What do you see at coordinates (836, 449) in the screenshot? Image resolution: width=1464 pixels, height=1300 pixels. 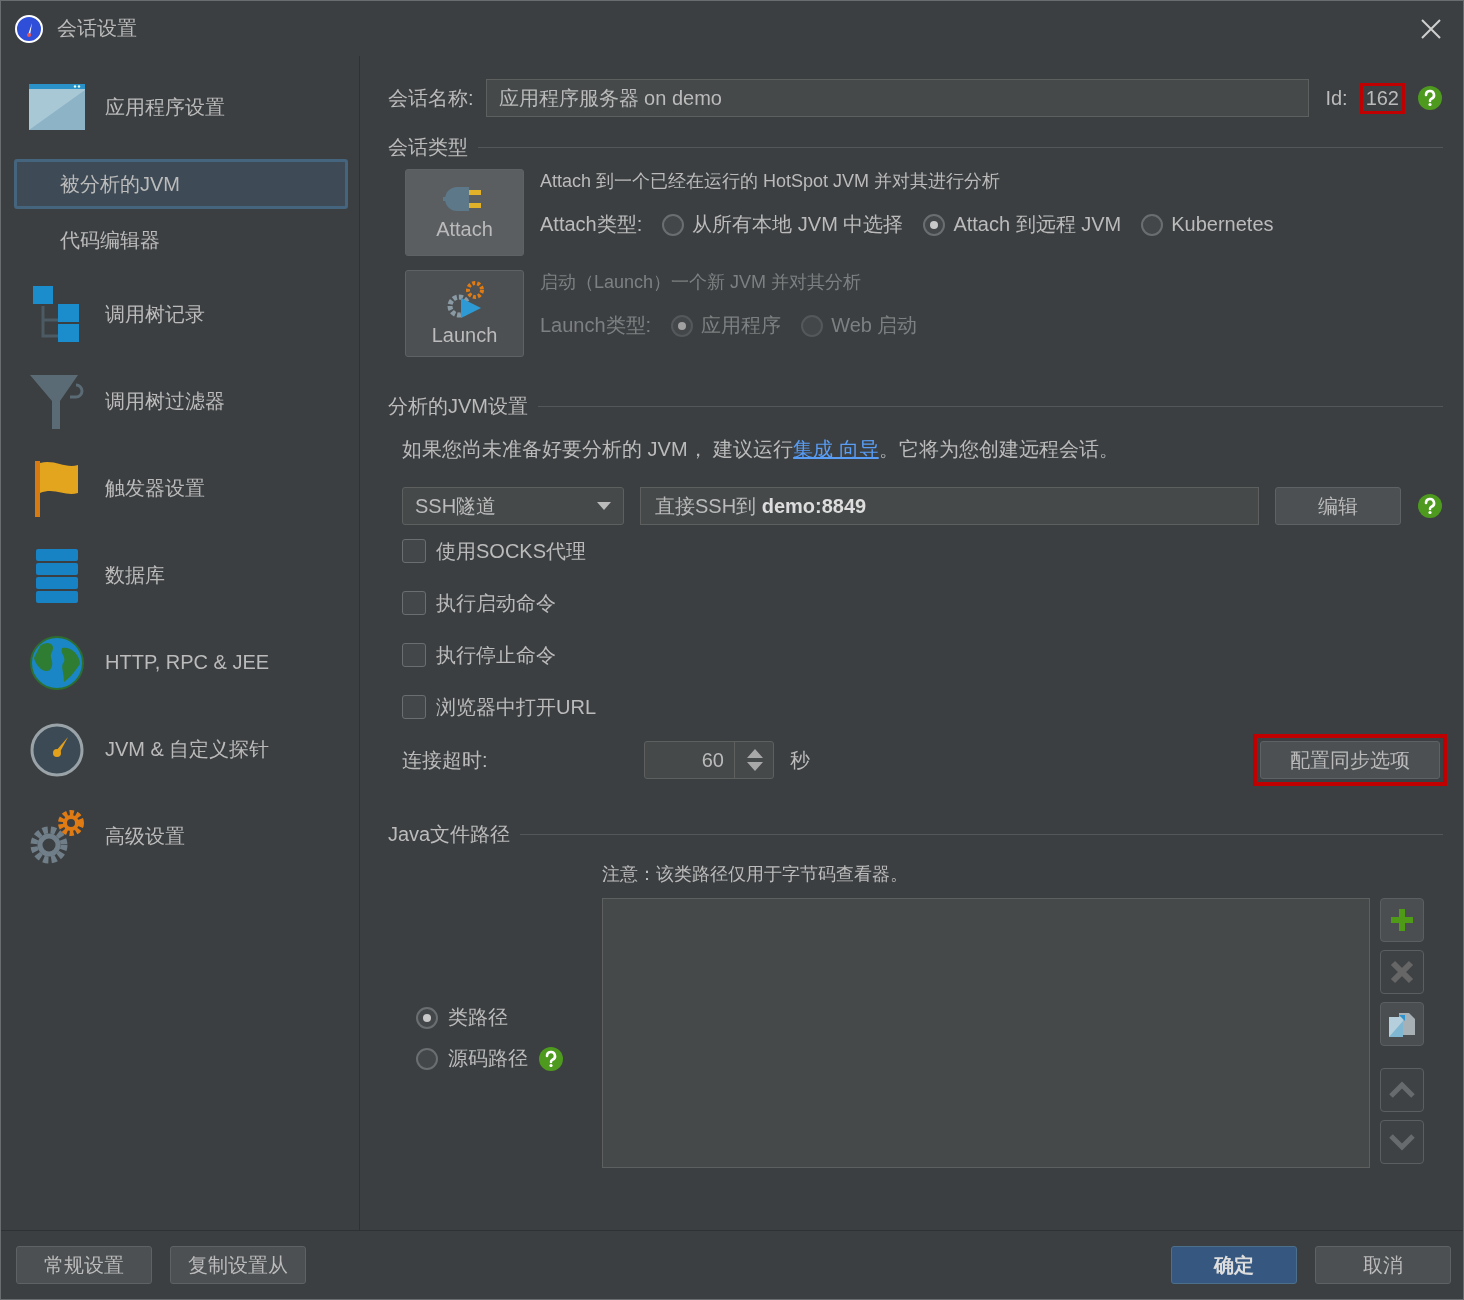 I see `wizard-link: 集成 向导` at bounding box center [836, 449].